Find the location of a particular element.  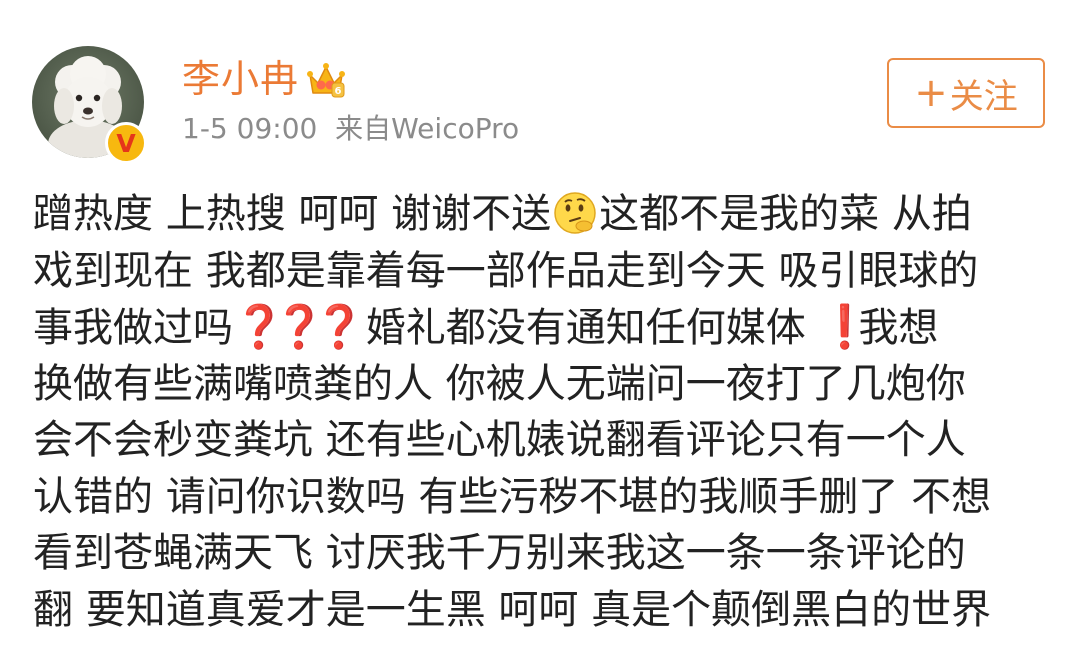

thinking-face-emoji-icon is located at coordinates (575, 213).